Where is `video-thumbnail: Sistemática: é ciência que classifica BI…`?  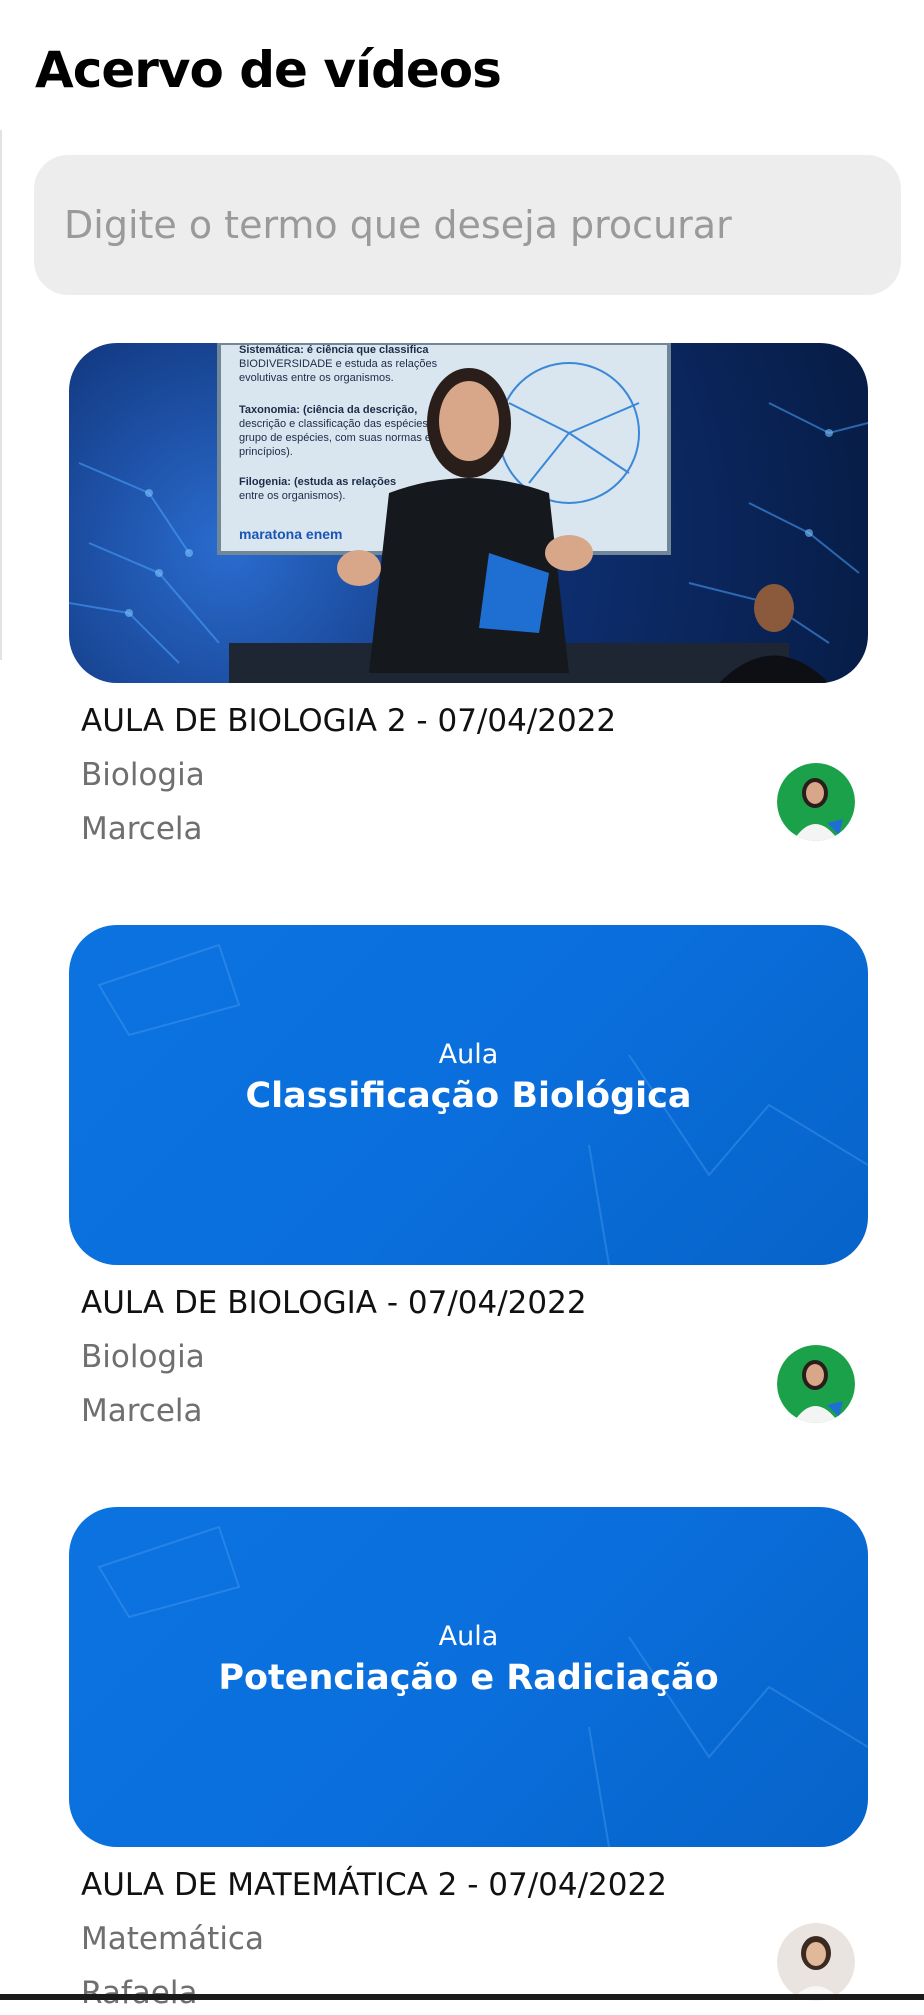
video-thumbnail: Sistemática: é ciência que classifica BI… is located at coordinates (468, 513).